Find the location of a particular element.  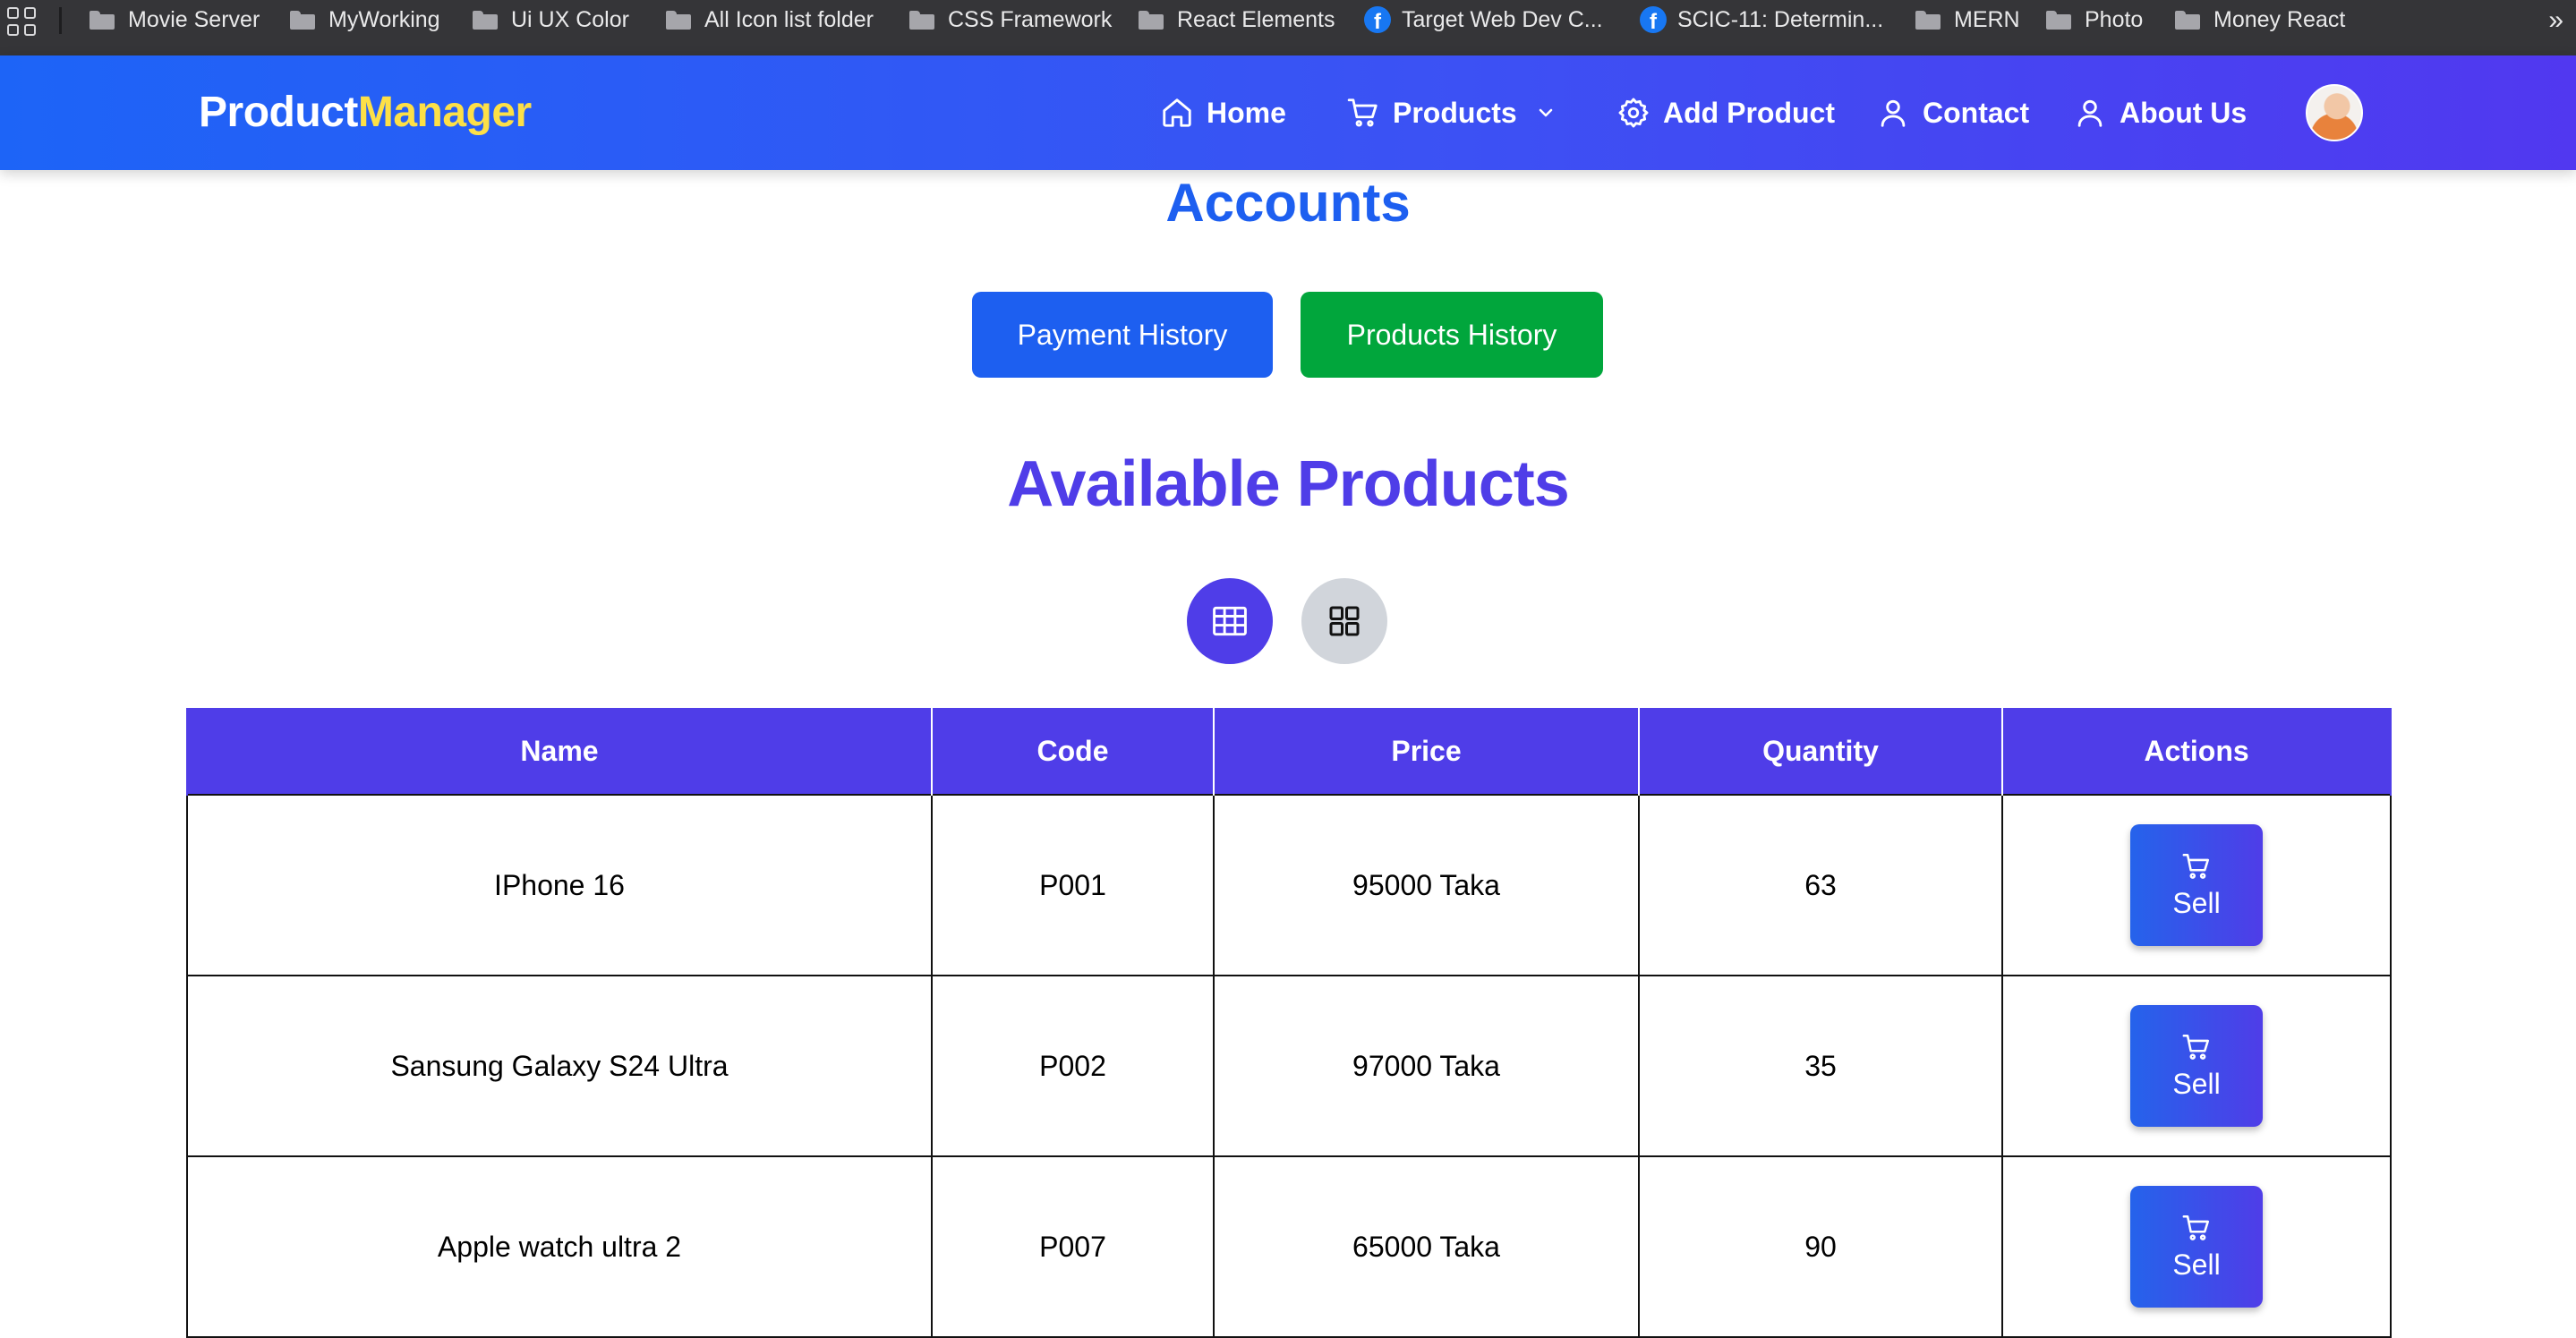

grid-view-button is located at coordinates (1344, 621).